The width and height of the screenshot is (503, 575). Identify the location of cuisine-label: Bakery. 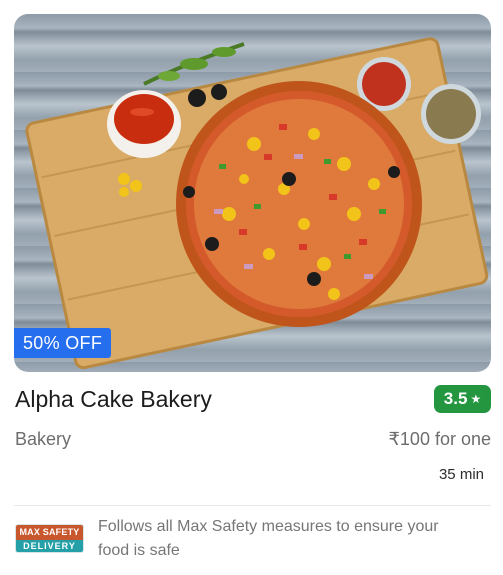
(43, 439).